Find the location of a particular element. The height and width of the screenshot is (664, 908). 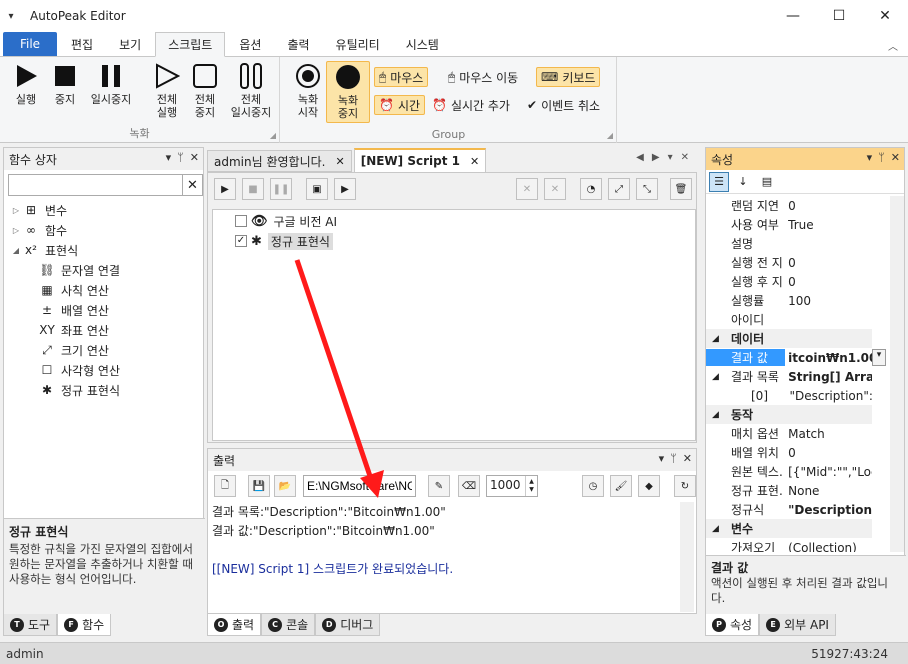

categorized-view-button: ☰ is located at coordinates (719, 181).